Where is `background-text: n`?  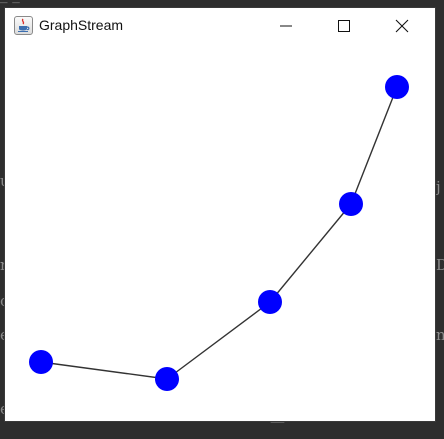
background-text: n is located at coordinates (440, 335).